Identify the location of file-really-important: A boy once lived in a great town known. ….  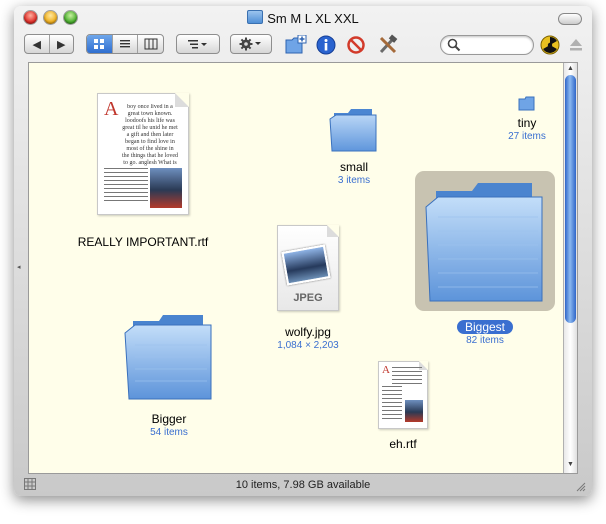
(143, 171).